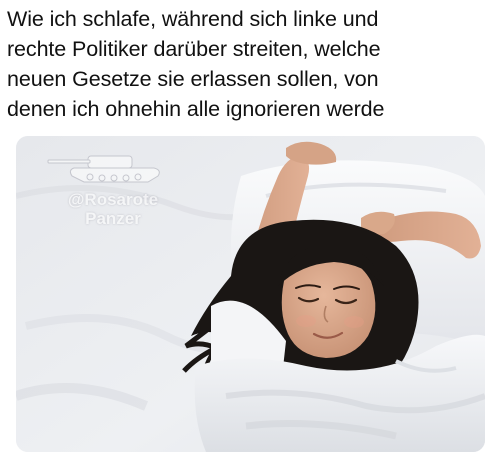  What do you see at coordinates (193, 19) in the screenshot?
I see `caption-line-1: Wie ich schlafe, während sich linke und` at bounding box center [193, 19].